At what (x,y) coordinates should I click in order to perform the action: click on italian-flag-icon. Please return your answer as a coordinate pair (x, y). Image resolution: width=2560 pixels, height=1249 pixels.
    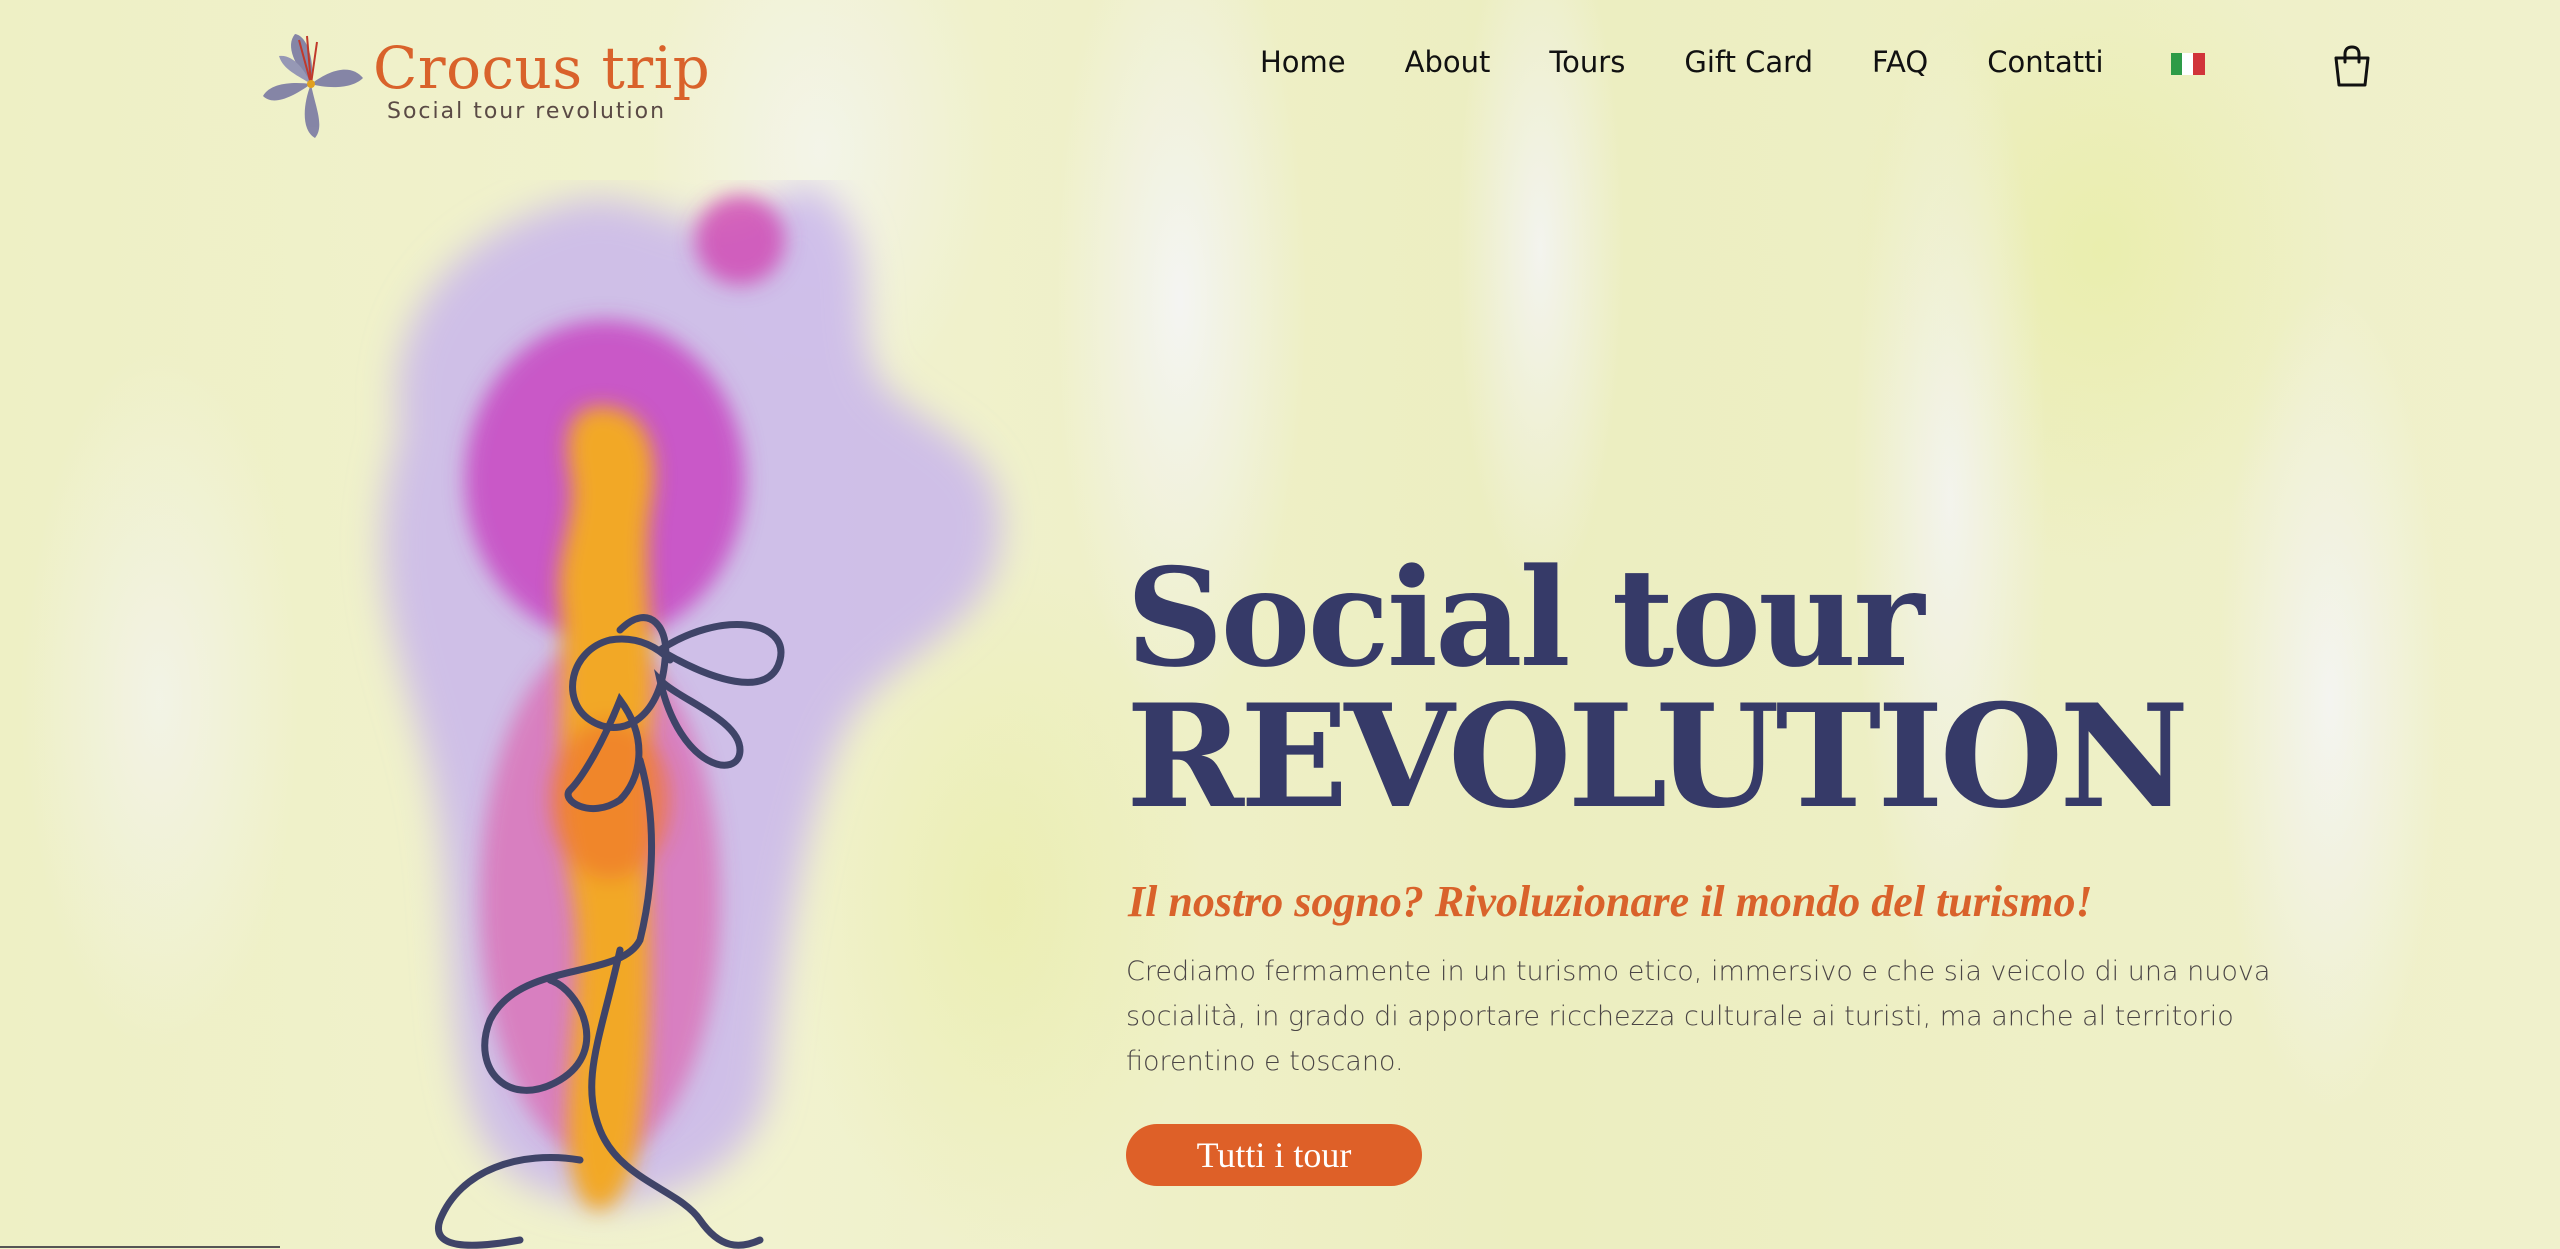
    Looking at the image, I should click on (2187, 64).